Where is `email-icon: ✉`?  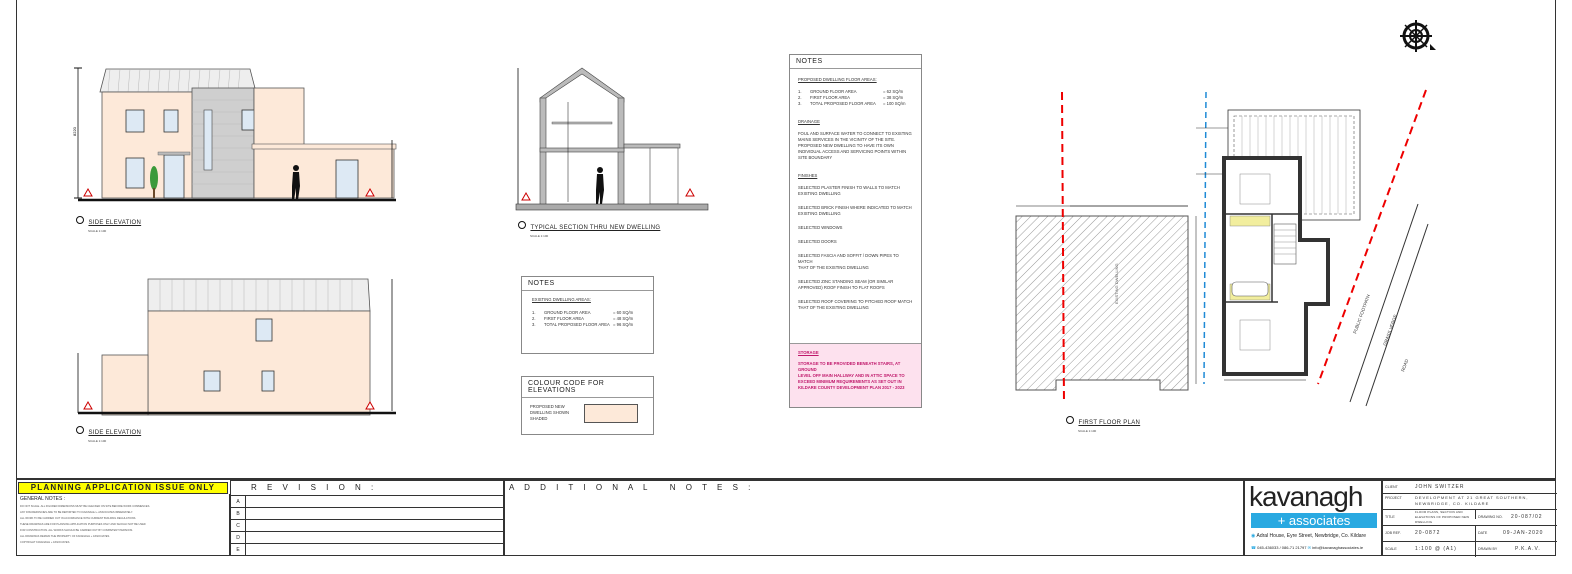
email-icon: ✉ is located at coordinates (1309, 547).